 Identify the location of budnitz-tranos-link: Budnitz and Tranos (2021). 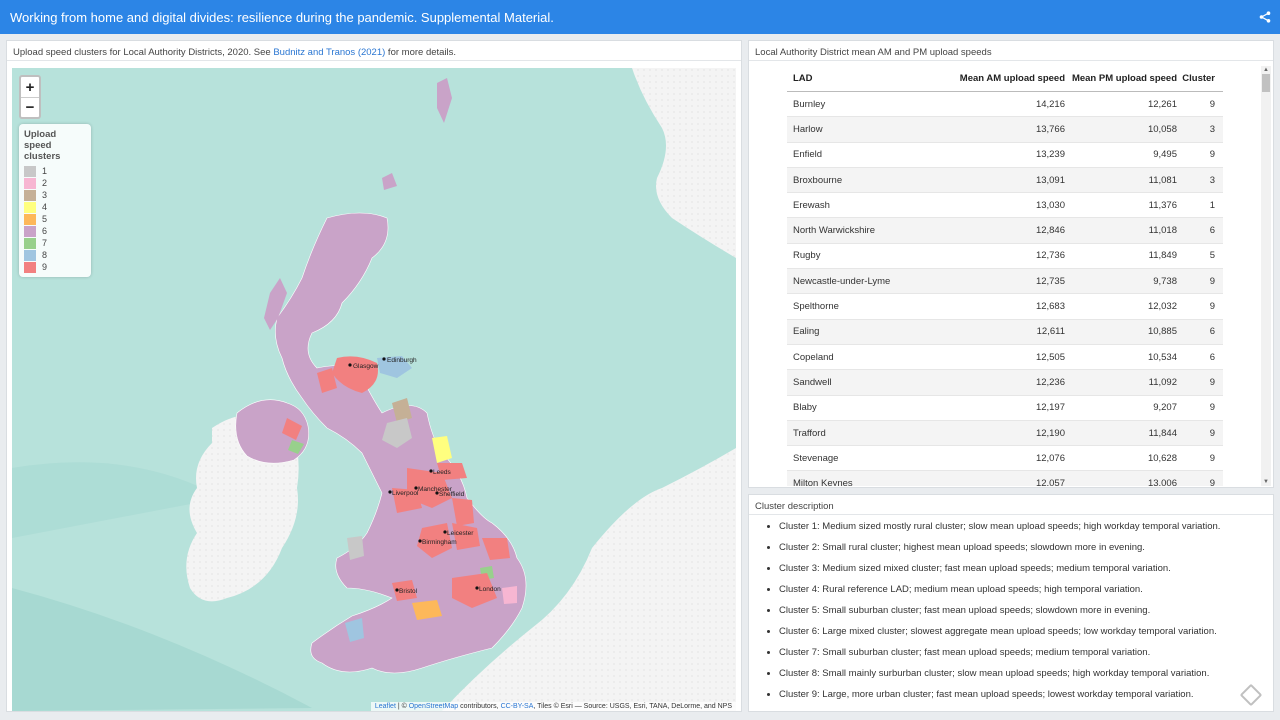
(329, 52).